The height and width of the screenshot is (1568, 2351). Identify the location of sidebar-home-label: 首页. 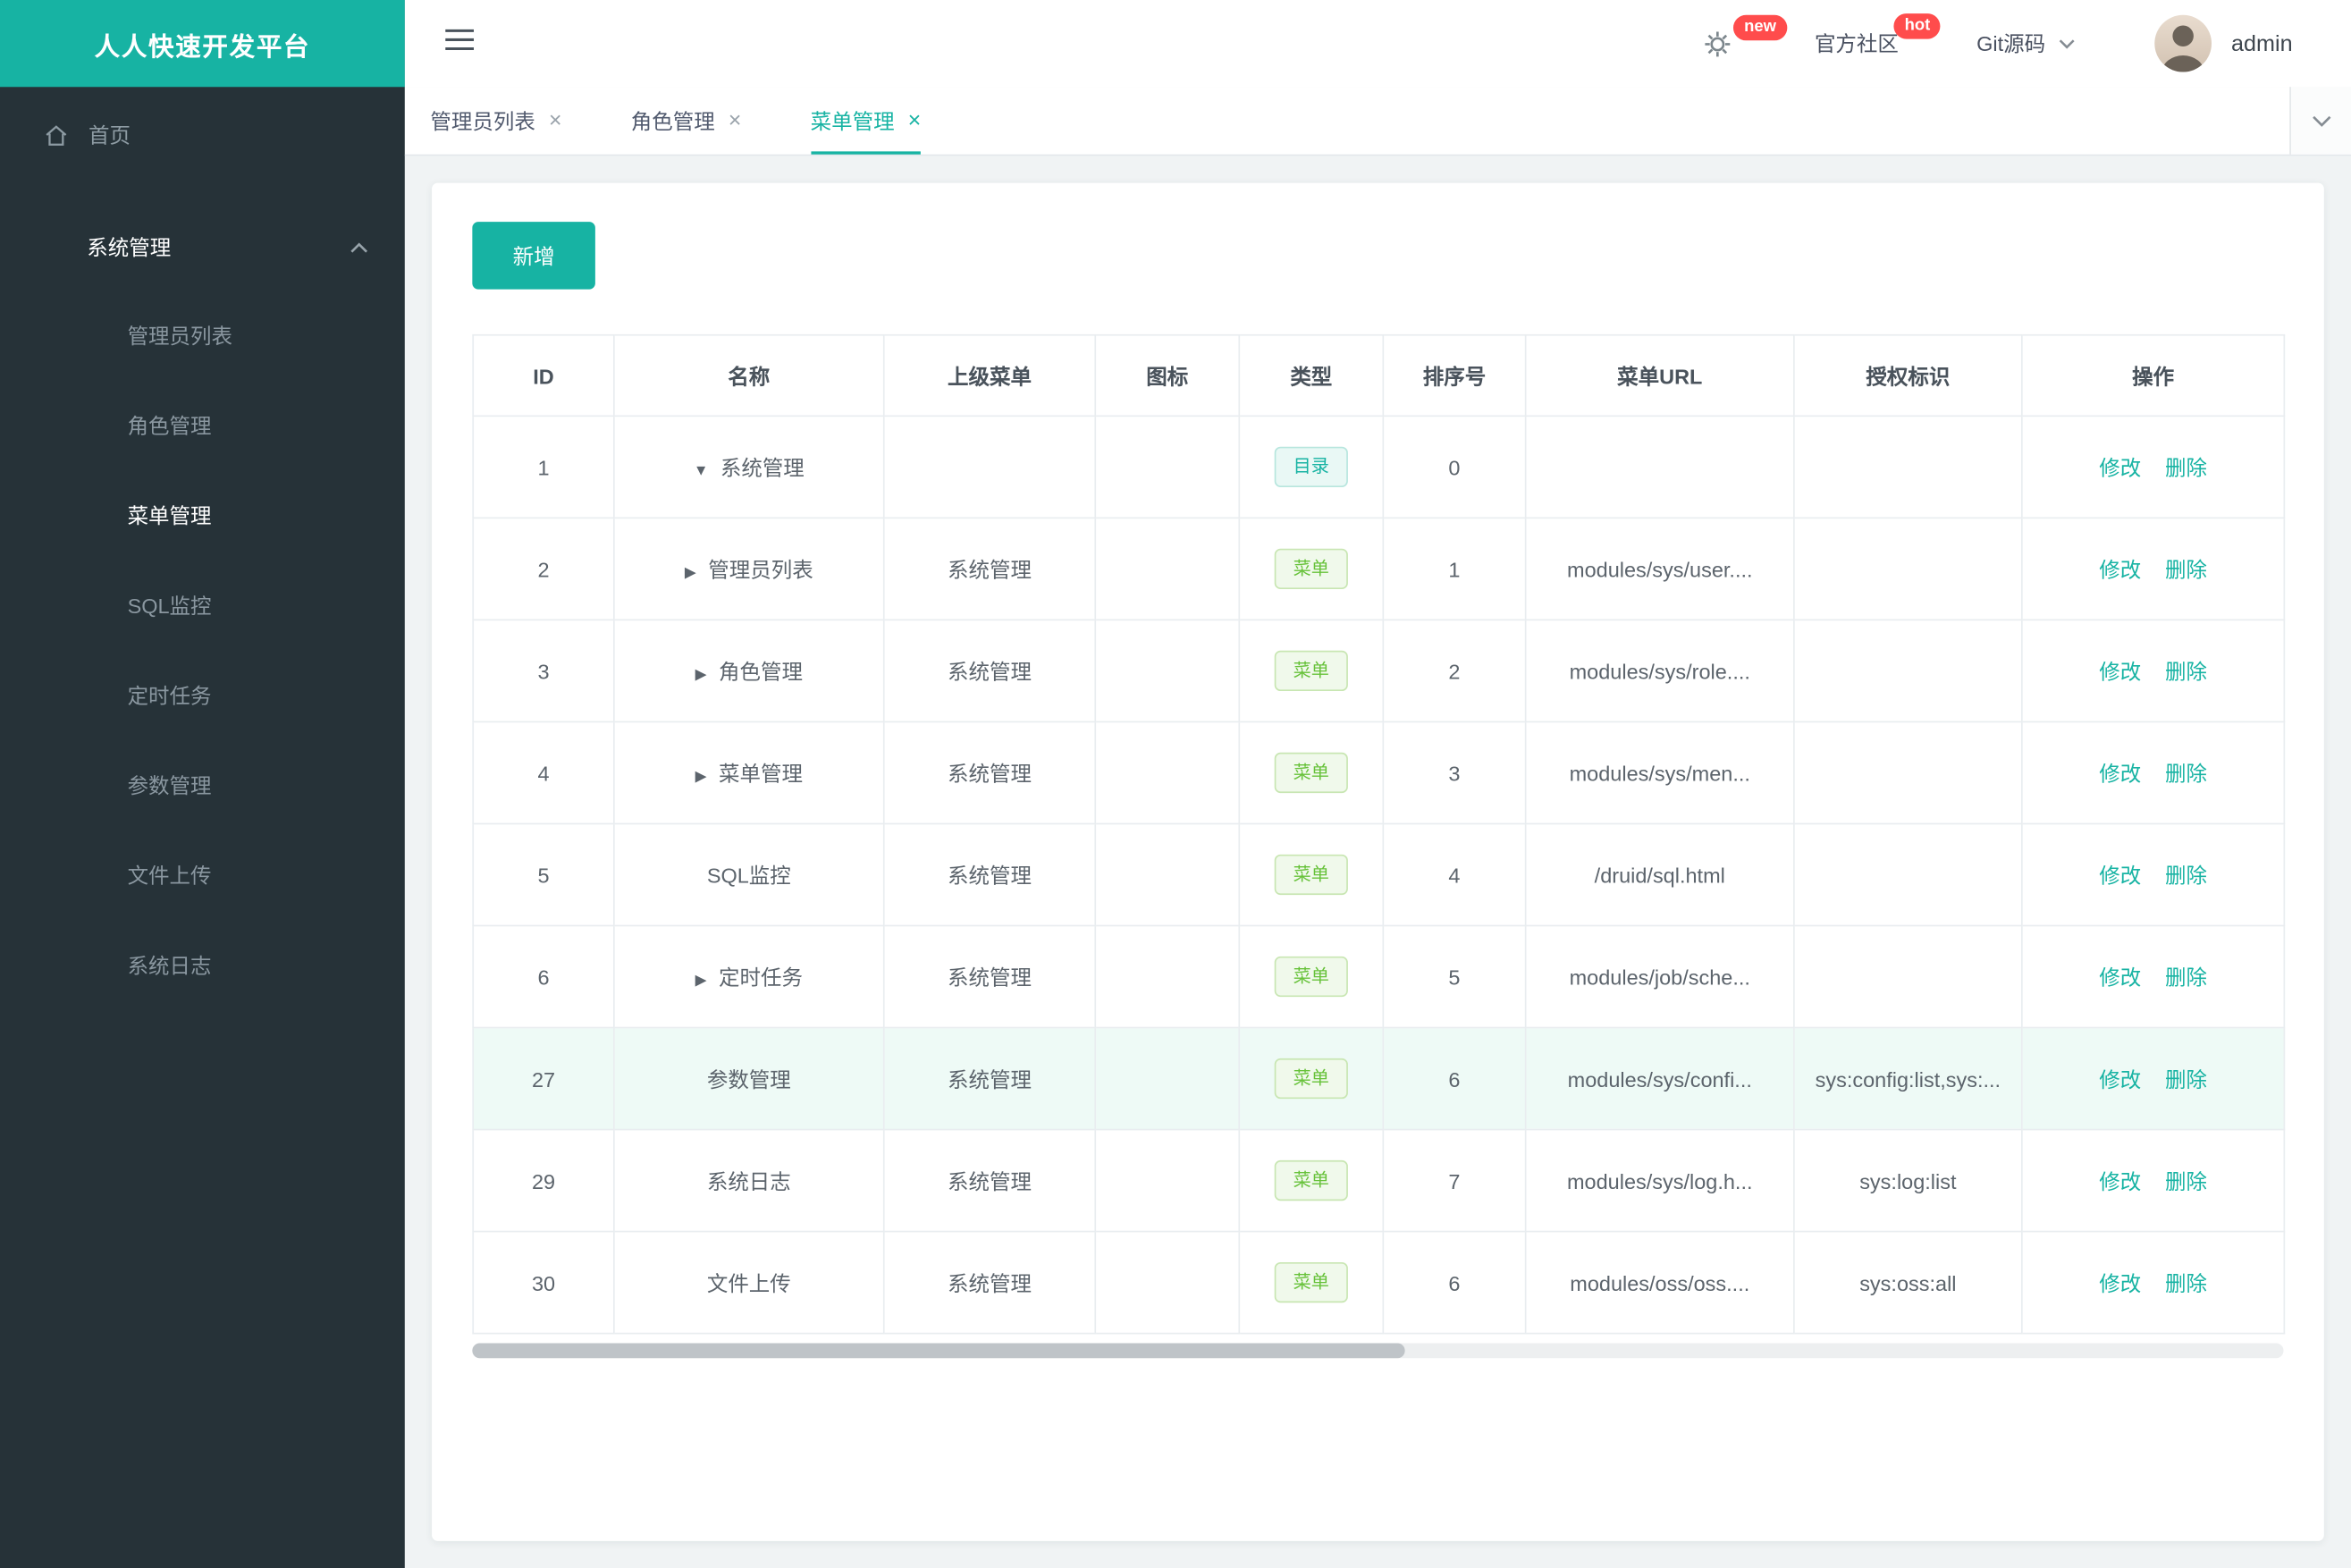
(109, 135).